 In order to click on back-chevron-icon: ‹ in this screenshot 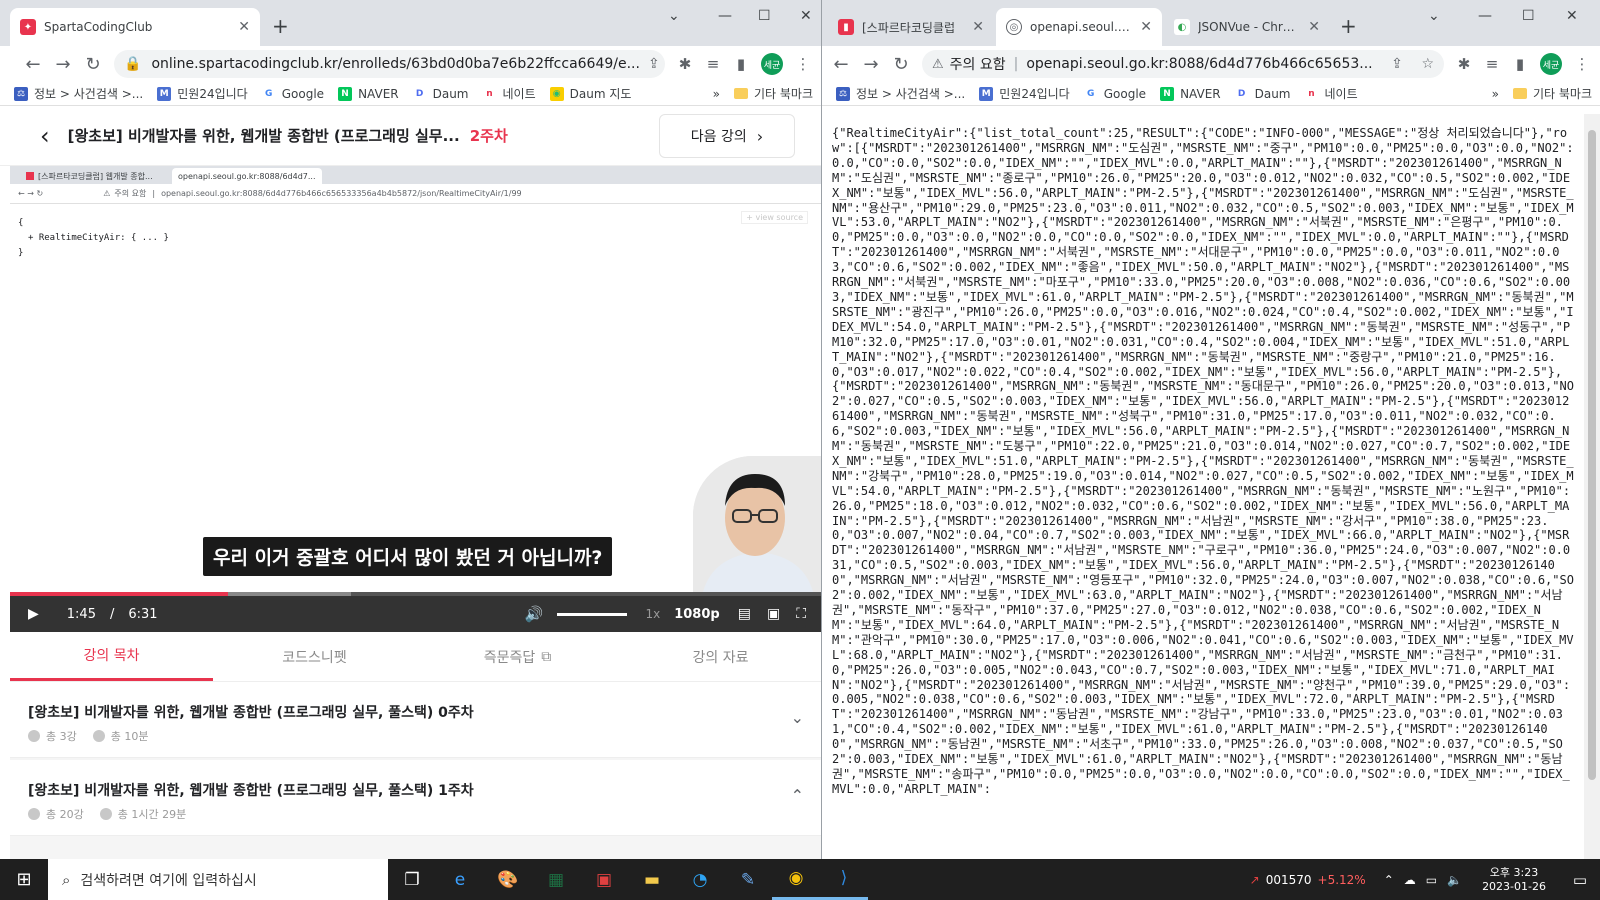, I will do `click(45, 136)`.